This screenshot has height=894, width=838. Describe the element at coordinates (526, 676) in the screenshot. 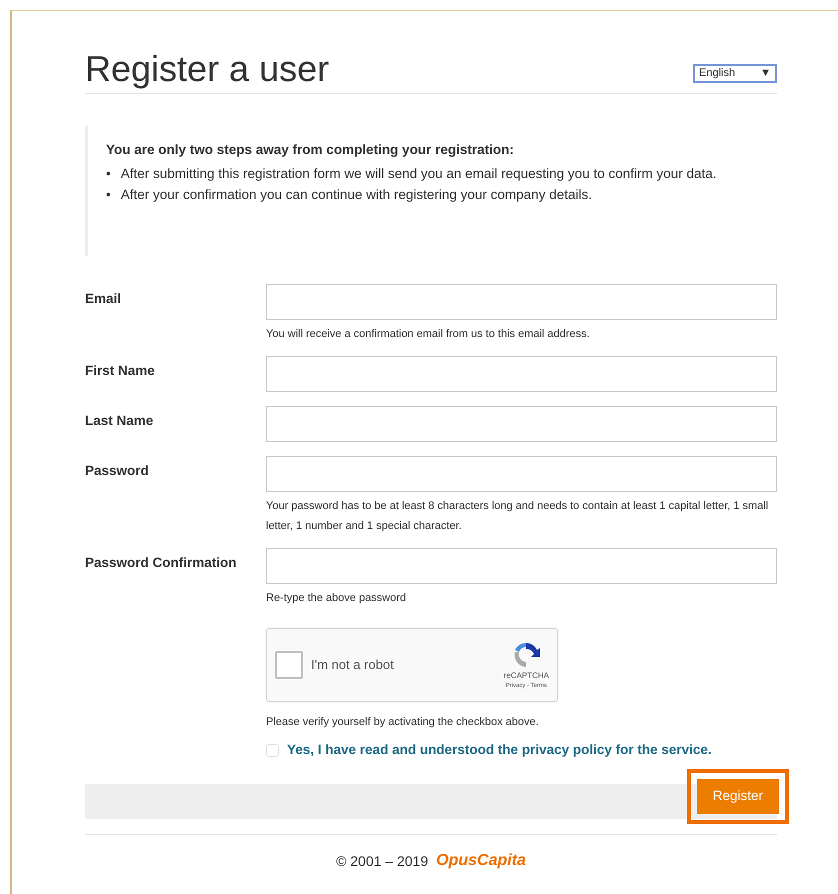

I see `captcha-brand: reCAPTCHA` at that location.